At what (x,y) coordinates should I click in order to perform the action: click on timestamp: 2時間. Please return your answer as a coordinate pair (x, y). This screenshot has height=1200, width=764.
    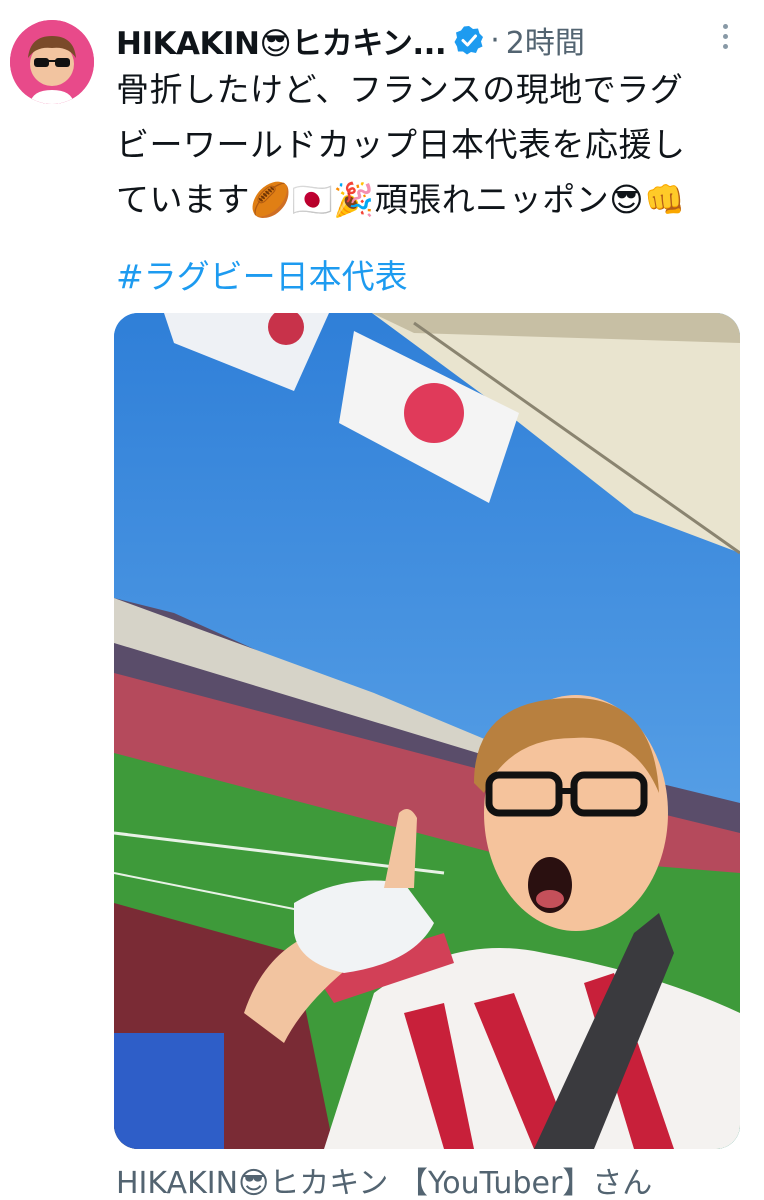
    Looking at the image, I should click on (545, 40).